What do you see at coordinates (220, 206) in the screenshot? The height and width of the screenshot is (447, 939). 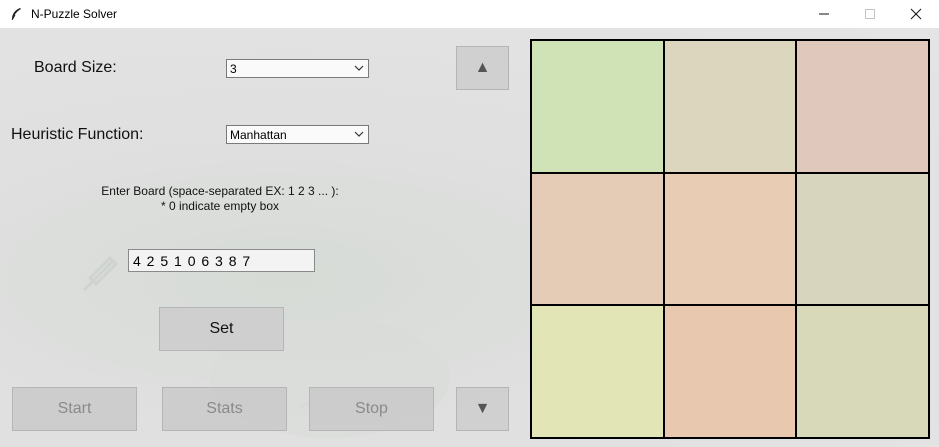 I see `hint-line-2: * 0 indicate empty box` at bounding box center [220, 206].